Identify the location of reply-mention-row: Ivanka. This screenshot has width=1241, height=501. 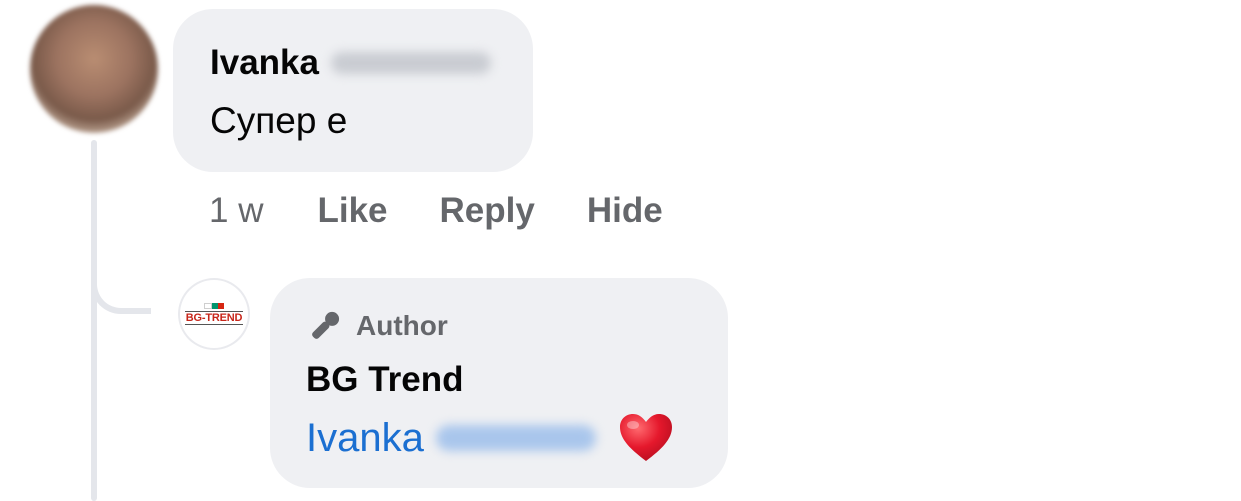
(517, 438).